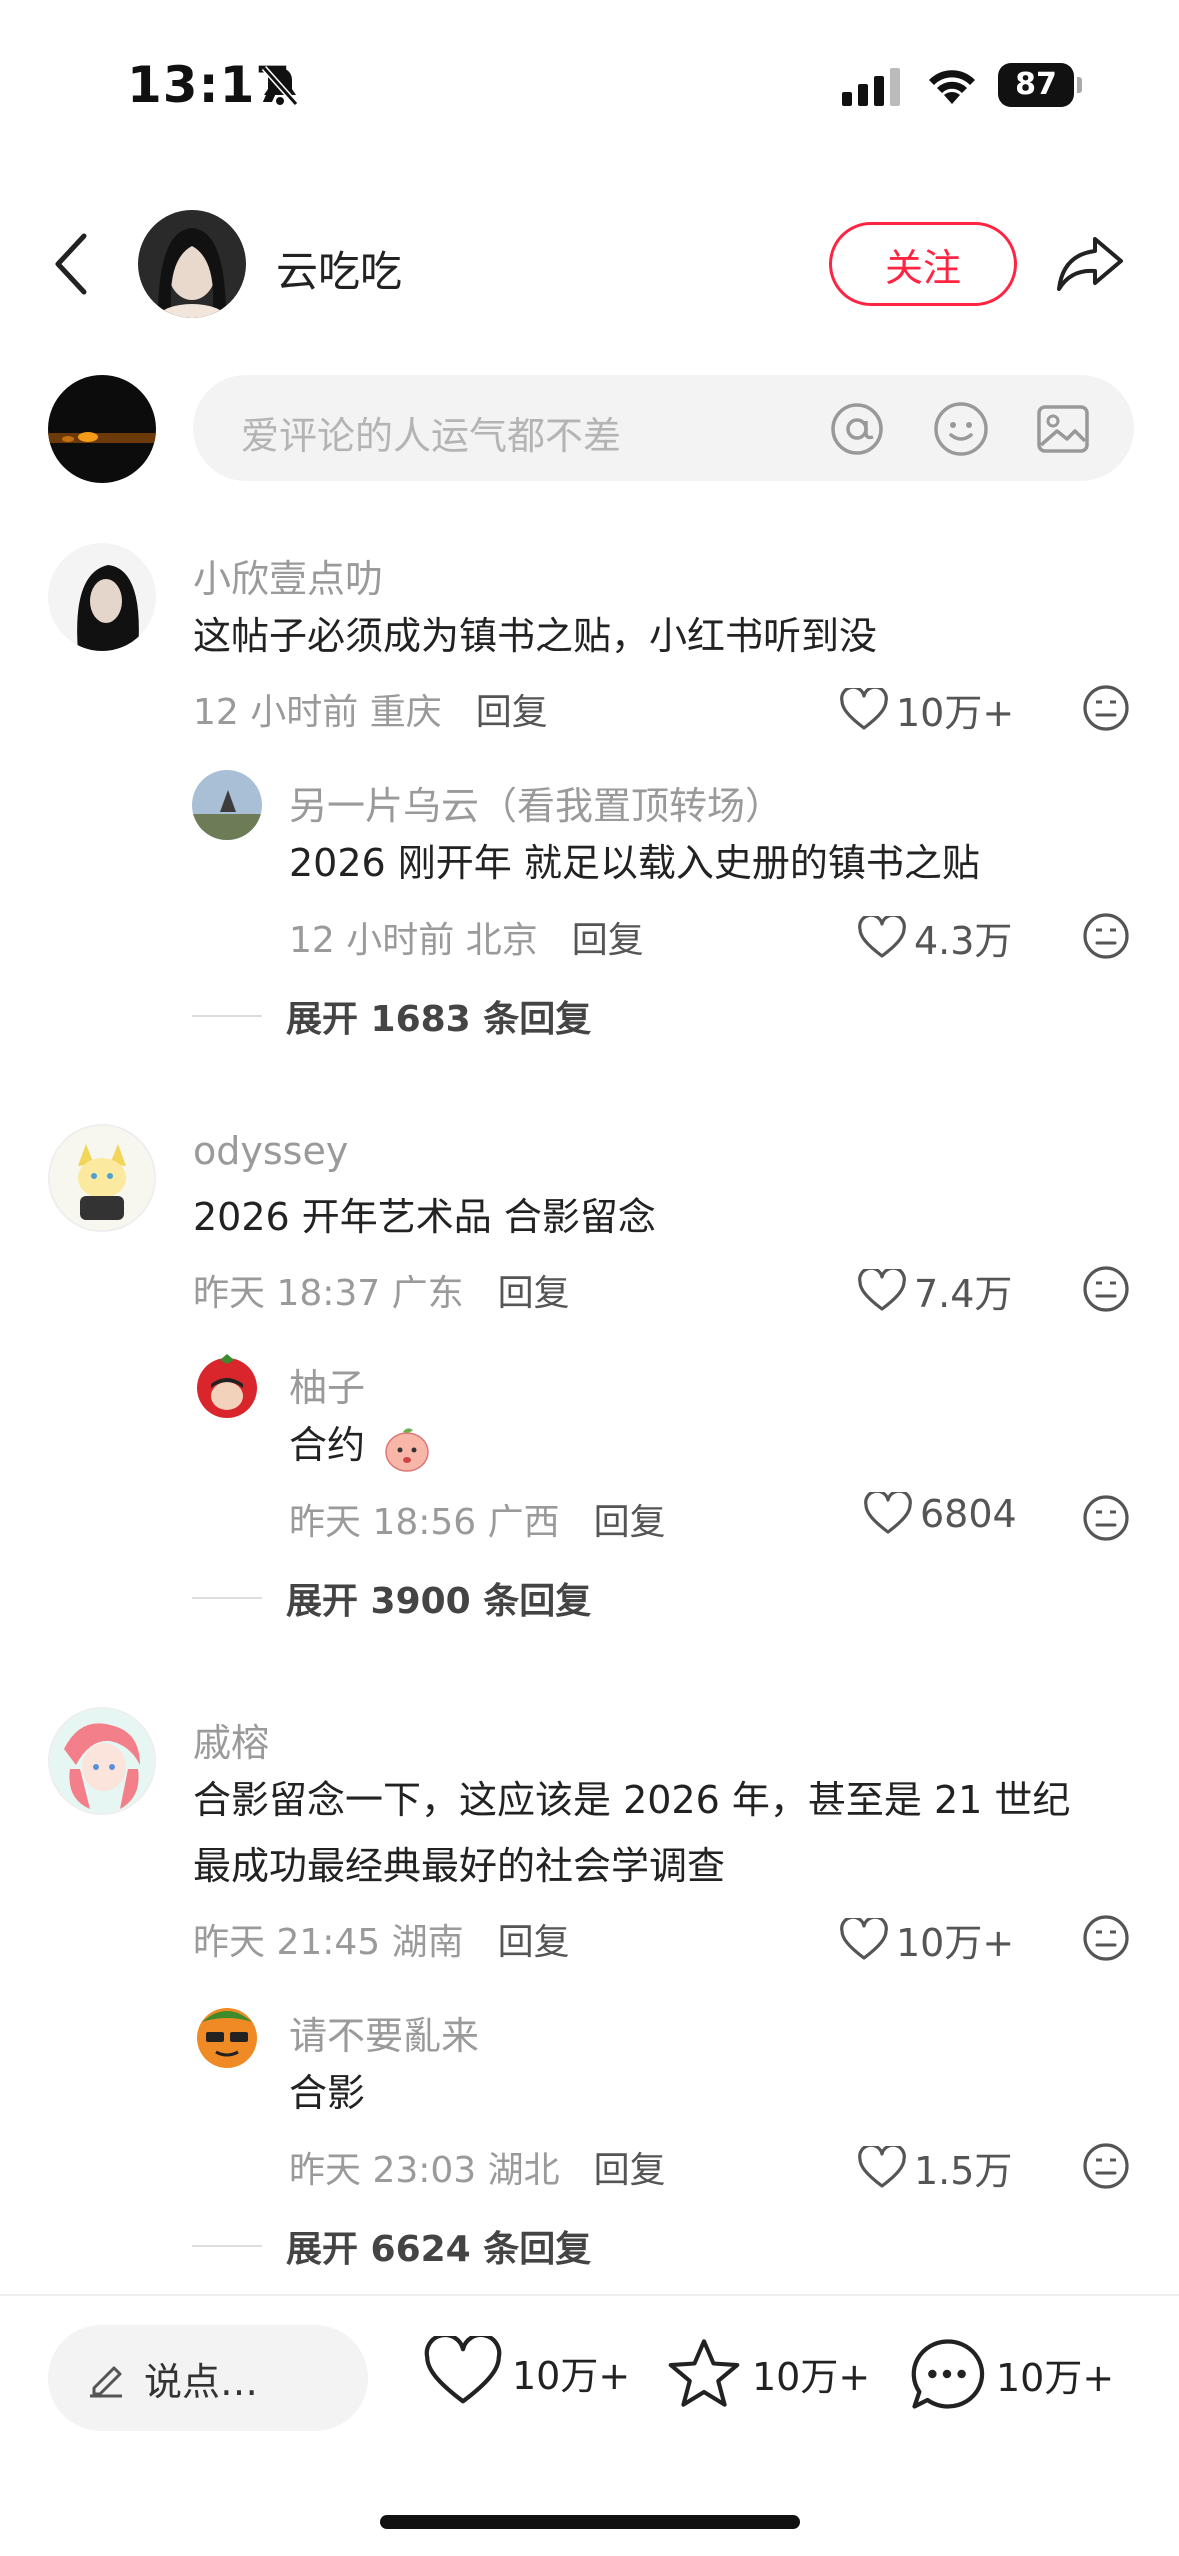 This screenshot has width=1179, height=2556. What do you see at coordinates (634, 863) in the screenshot?
I see `reply-text: 2026 刚开年 就足以载入史册的镇书之贴` at bounding box center [634, 863].